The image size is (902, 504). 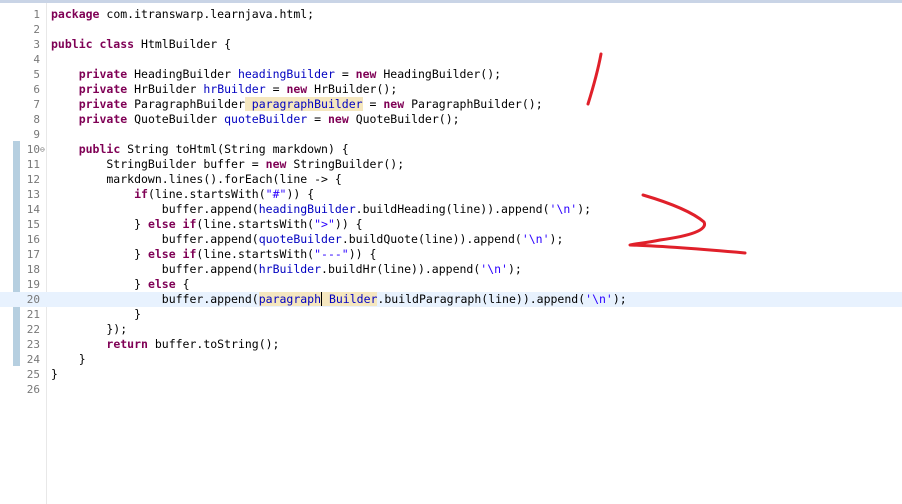 What do you see at coordinates (687, 224) in the screenshot?
I see `handwritten-two-mark` at bounding box center [687, 224].